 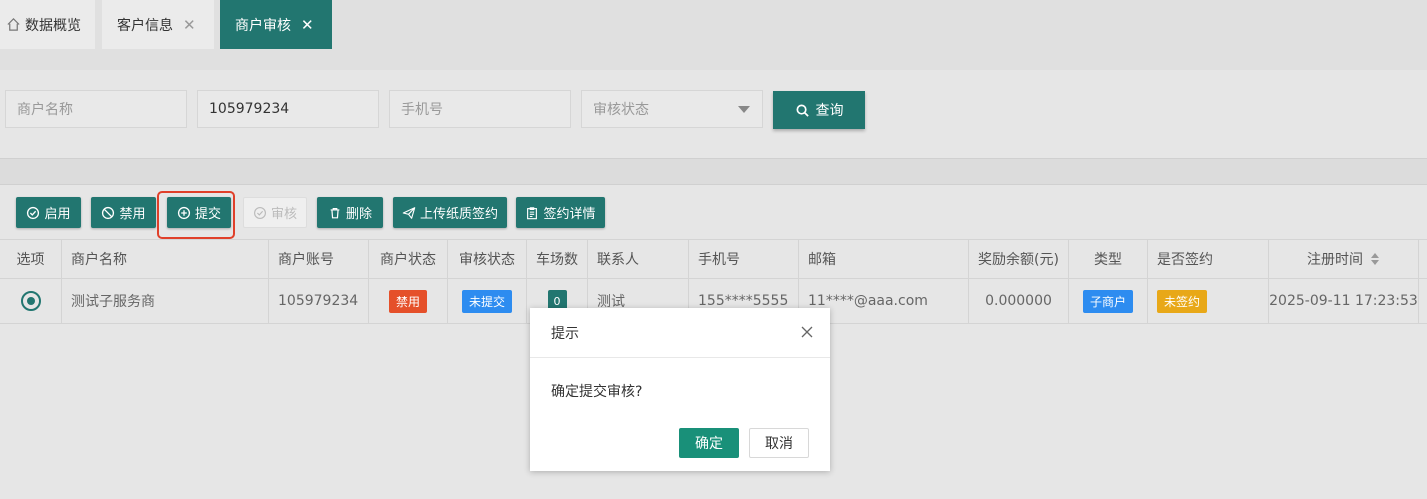 I want to click on col-contact: 联系人, so click(x=638, y=259).